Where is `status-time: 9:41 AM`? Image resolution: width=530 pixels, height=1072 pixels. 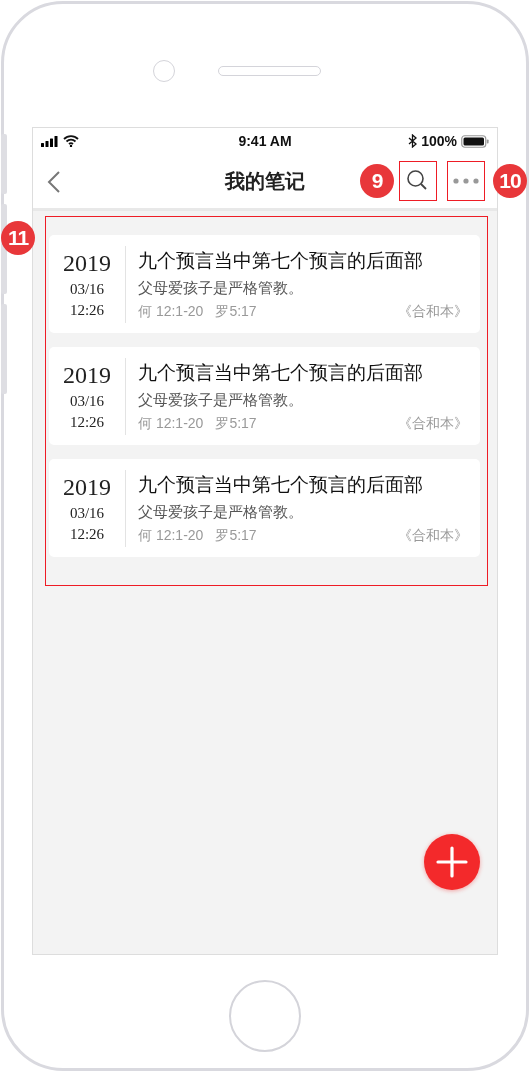 status-time: 9:41 AM is located at coordinates (265, 141).